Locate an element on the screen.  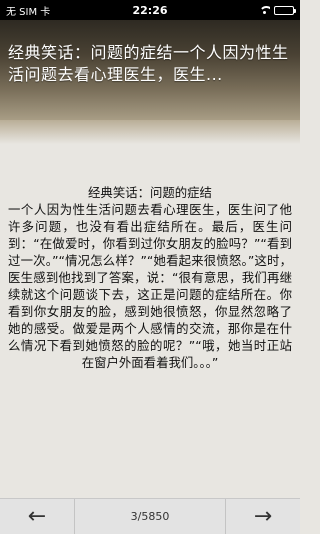
article-title: 经典笑话：问题的症结 is located at coordinates (150, 192).